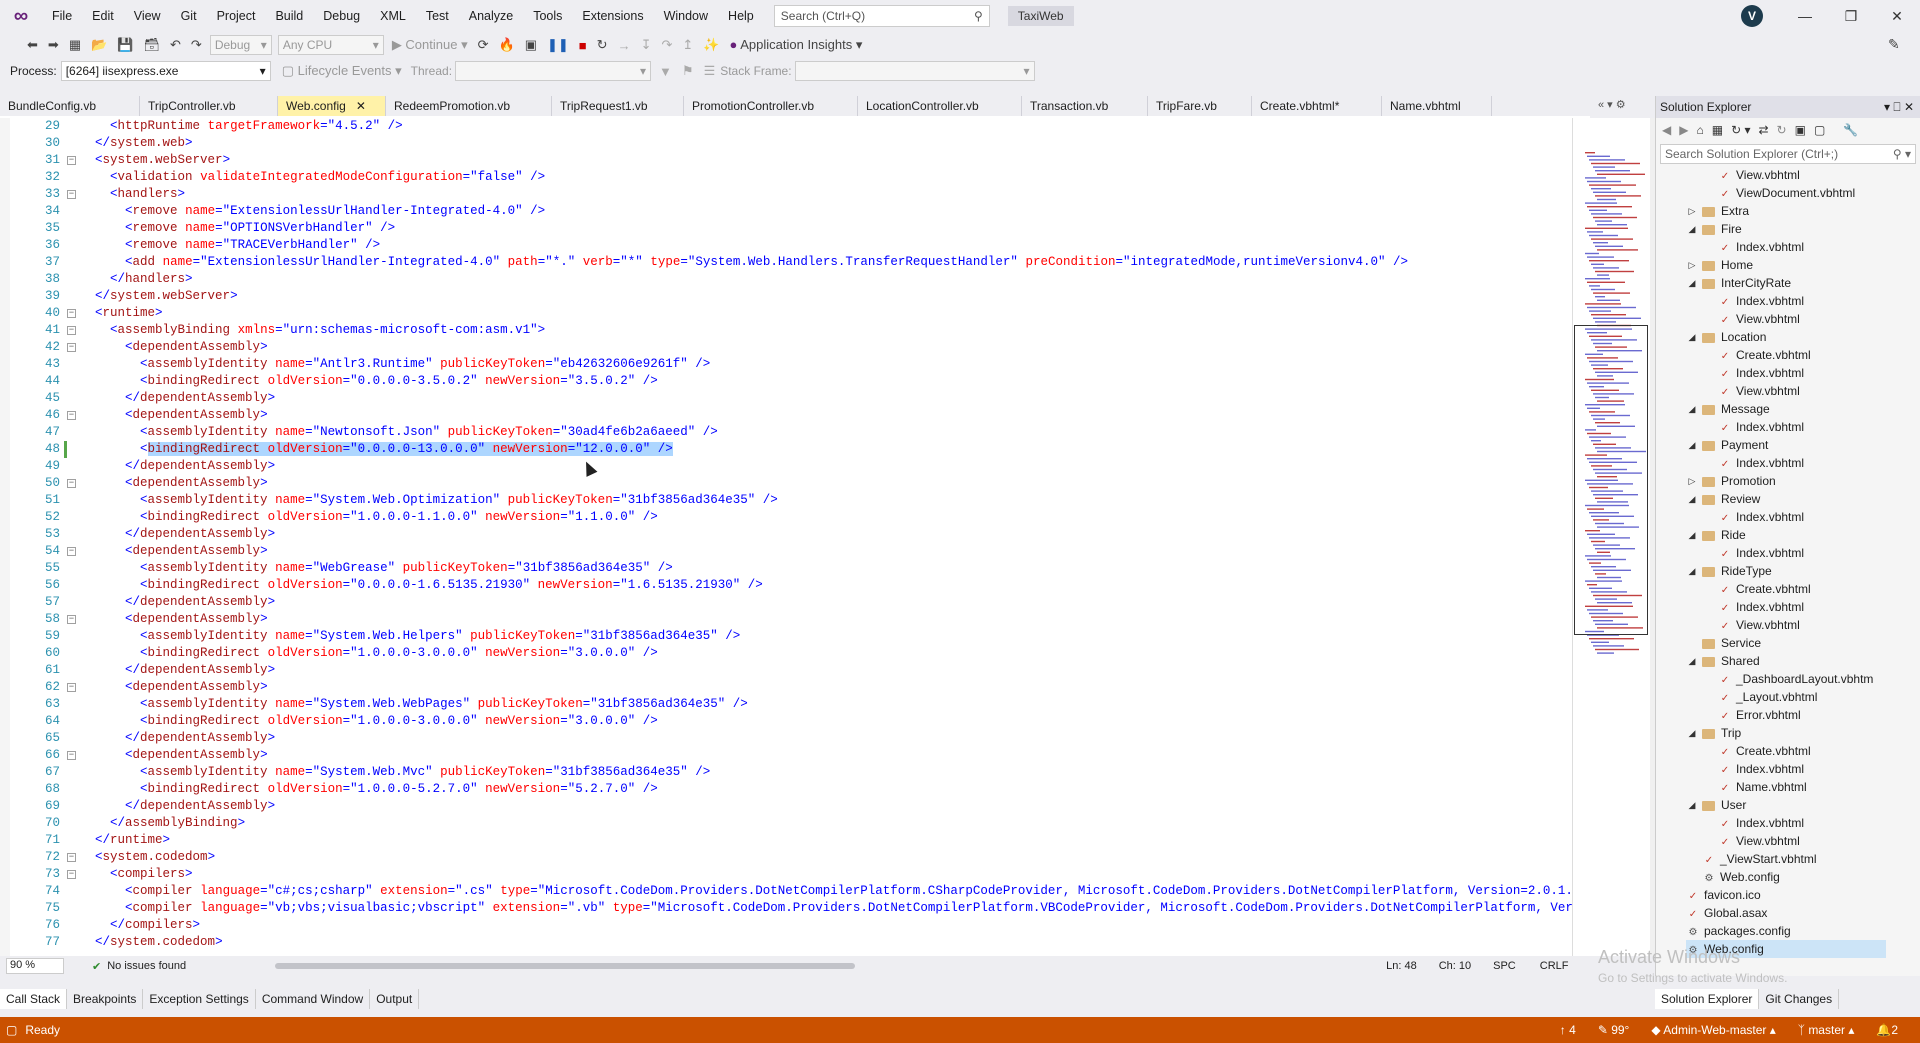 This screenshot has width=1920, height=1043. Describe the element at coordinates (1788, 154) in the screenshot. I see `solution-explorer-search-input: Search Solution Explorer (Ctrl+;) ⚲ ▾` at that location.